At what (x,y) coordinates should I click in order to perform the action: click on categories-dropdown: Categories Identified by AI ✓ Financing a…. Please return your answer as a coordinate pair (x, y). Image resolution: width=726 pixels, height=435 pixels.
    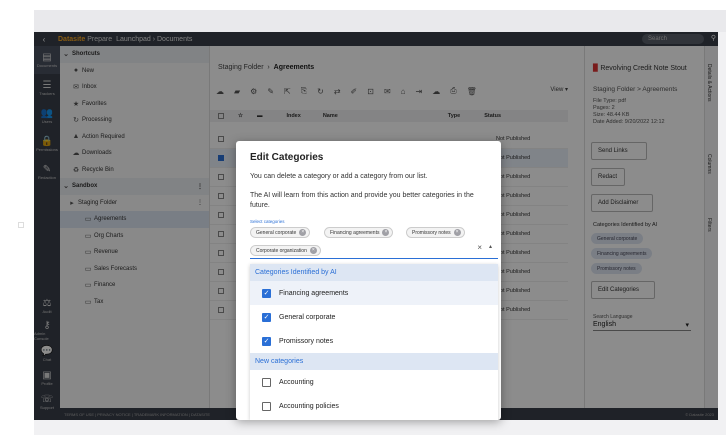
    Looking at the image, I should click on (374, 342).